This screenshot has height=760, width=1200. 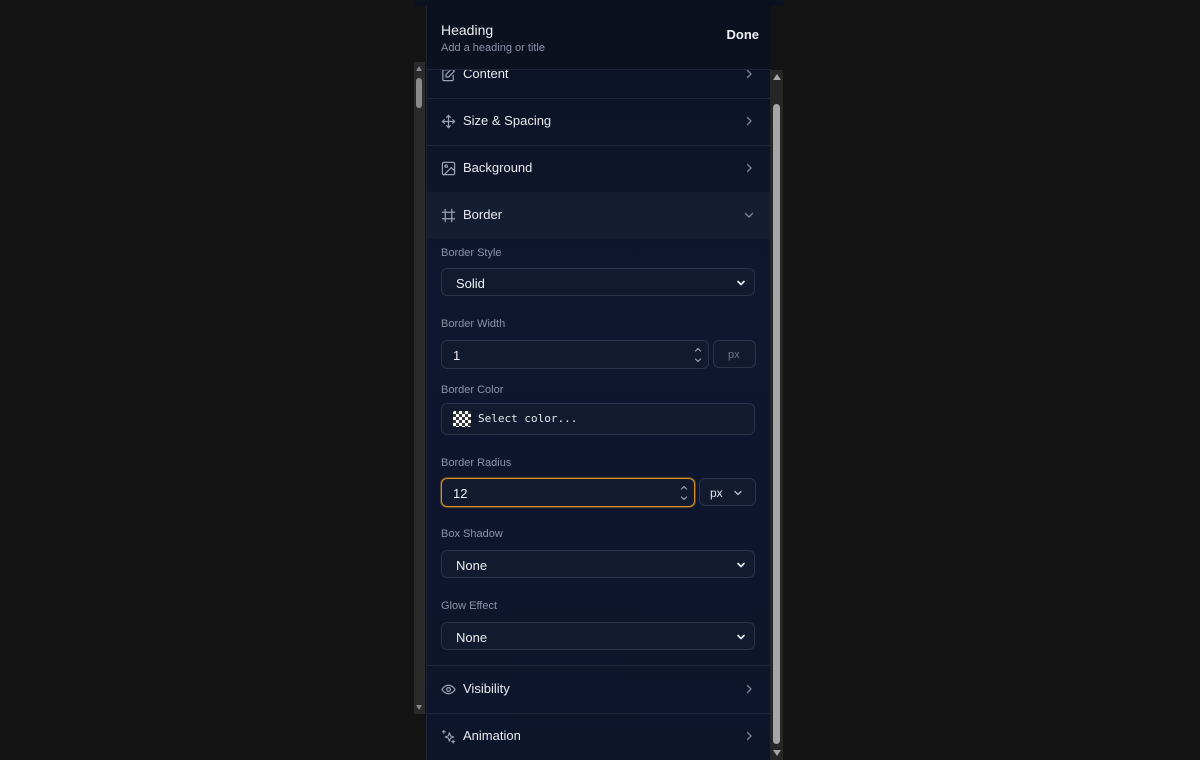 What do you see at coordinates (599, 38) in the screenshot?
I see `panel-header: Heading Add a heading or title Done` at bounding box center [599, 38].